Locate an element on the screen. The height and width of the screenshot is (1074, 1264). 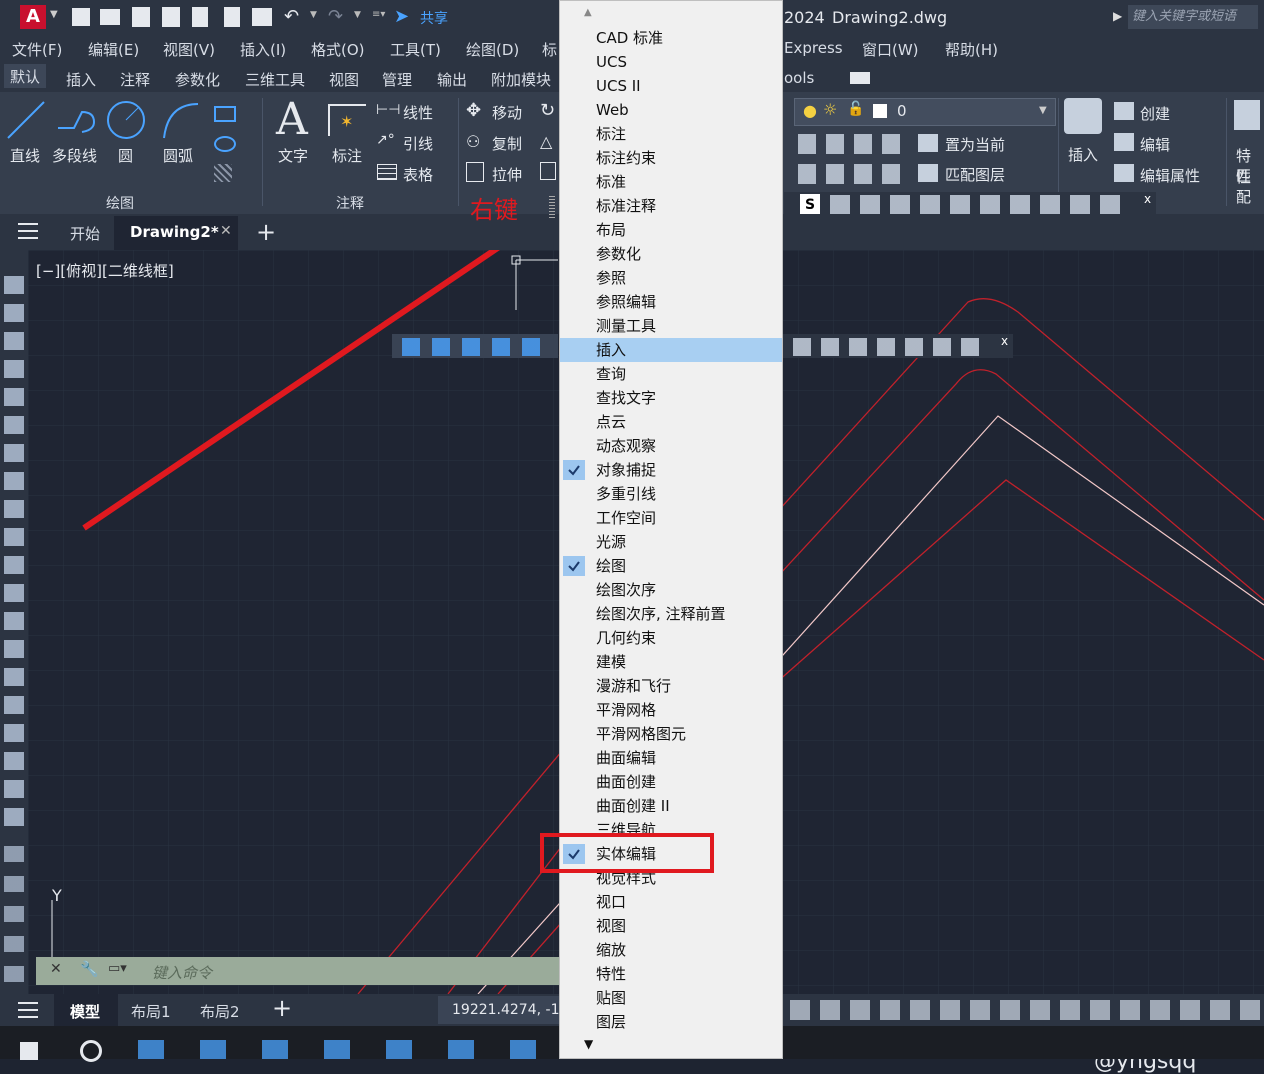
context-menu-item: 工作空间 is located at coordinates (671, 518).